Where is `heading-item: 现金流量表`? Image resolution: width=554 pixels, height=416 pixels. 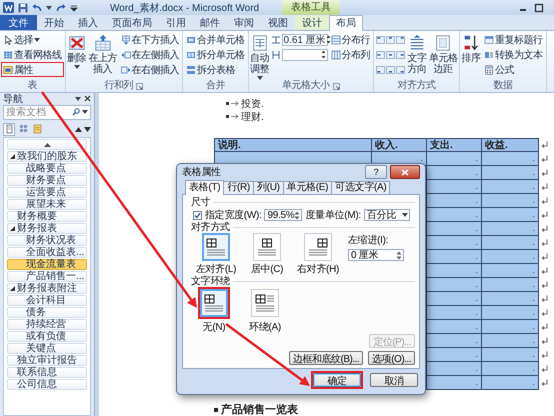 heading-item: 现金流量表 is located at coordinates (47, 264).